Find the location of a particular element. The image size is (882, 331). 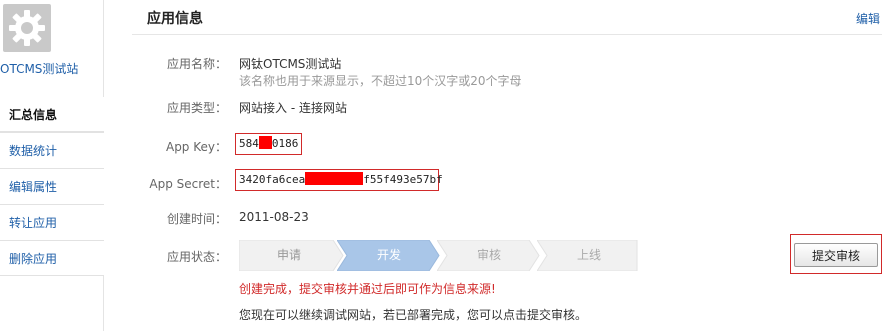

step-online: 上线 is located at coordinates (588, 255).